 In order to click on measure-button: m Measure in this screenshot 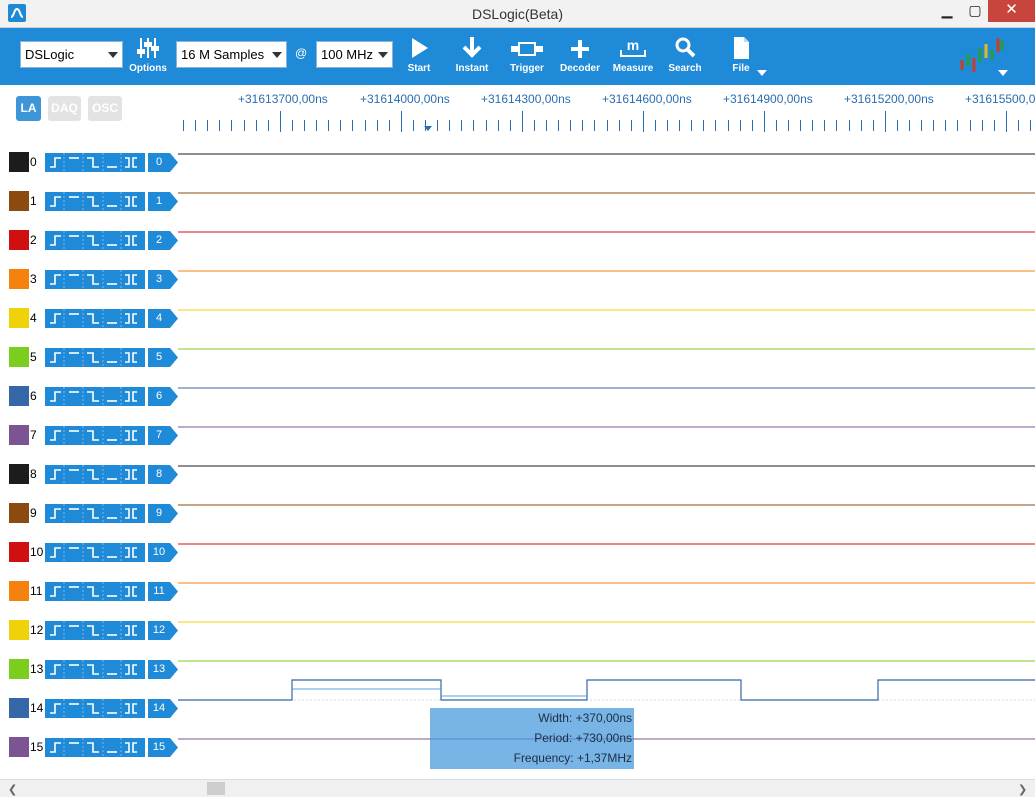, I will do `click(633, 58)`.